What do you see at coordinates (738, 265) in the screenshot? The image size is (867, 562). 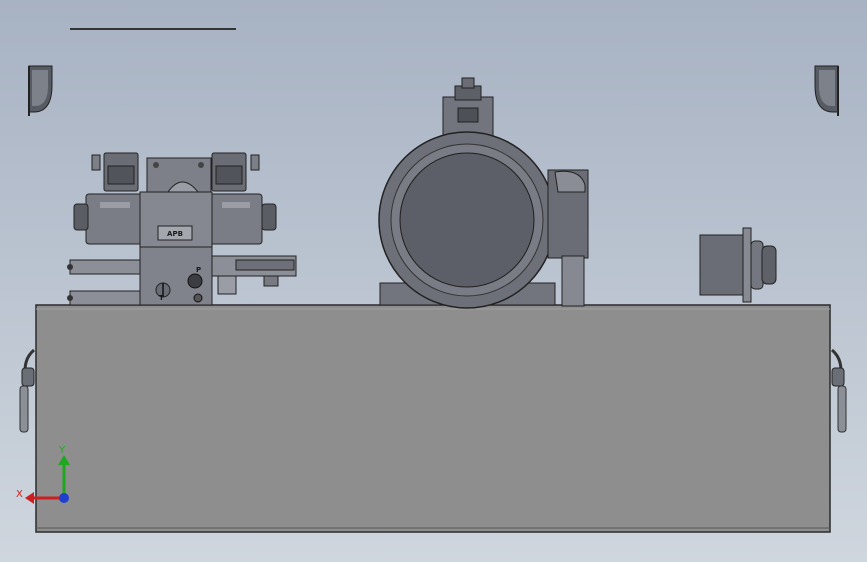 I see `filler-breather` at bounding box center [738, 265].